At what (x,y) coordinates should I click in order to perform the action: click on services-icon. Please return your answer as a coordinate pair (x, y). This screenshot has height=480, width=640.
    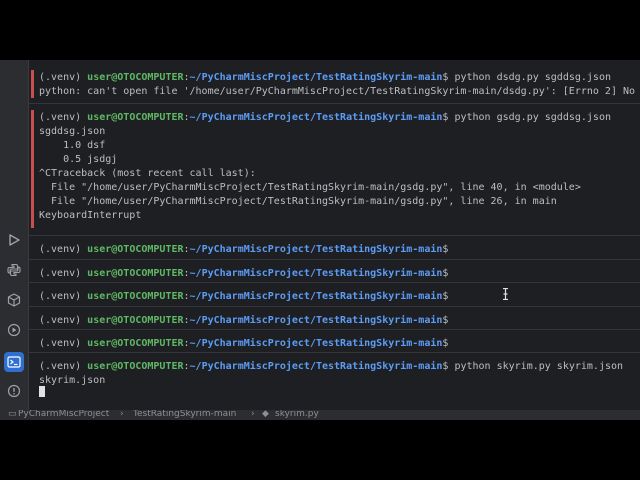
    Looking at the image, I should click on (14, 330).